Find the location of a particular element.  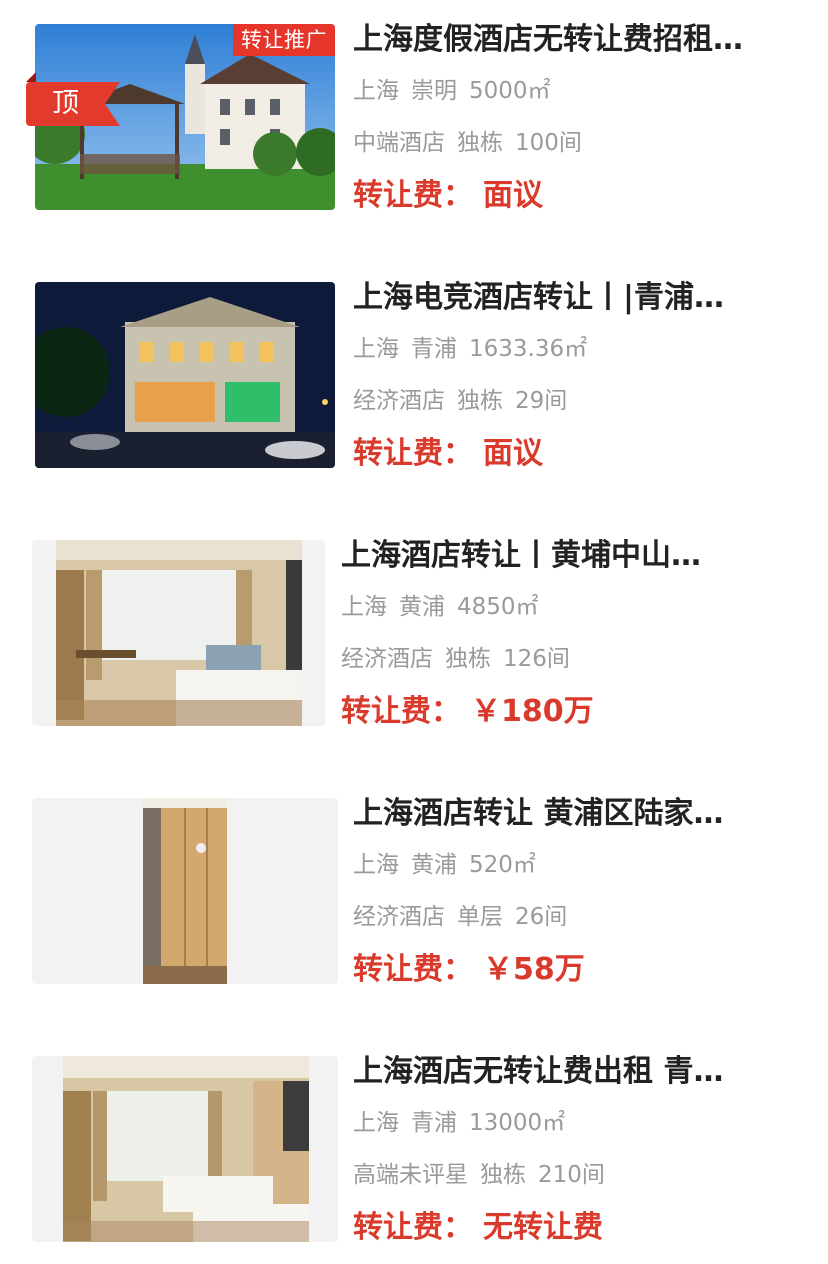

twin-room-photo is located at coordinates (186, 1149).